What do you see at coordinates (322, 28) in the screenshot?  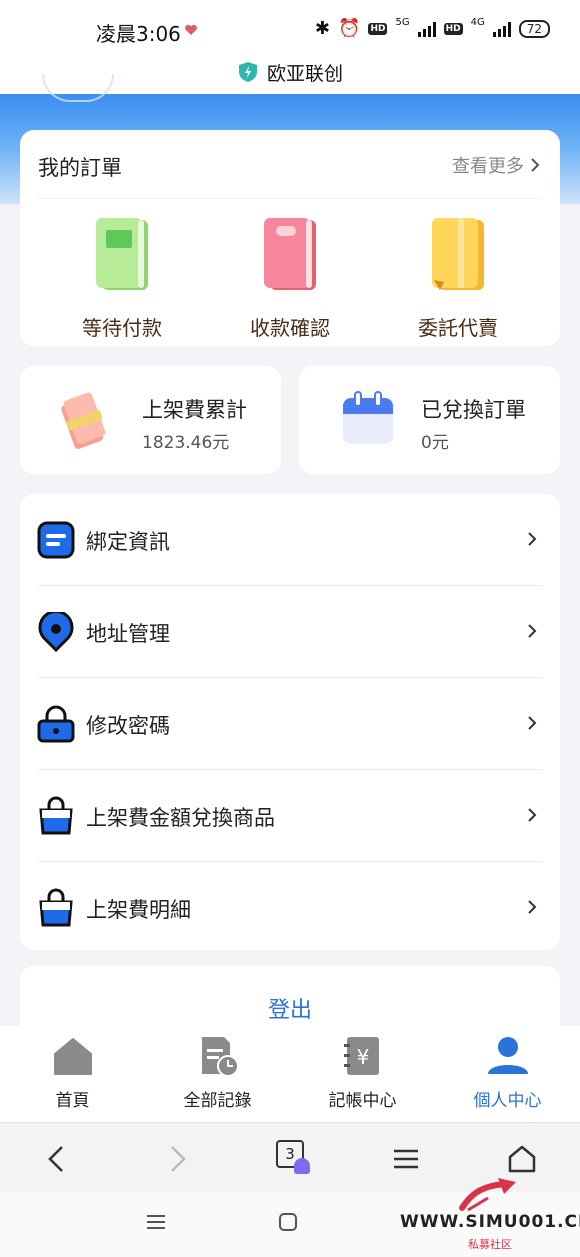 I see `bluetooth-icon: ✱` at bounding box center [322, 28].